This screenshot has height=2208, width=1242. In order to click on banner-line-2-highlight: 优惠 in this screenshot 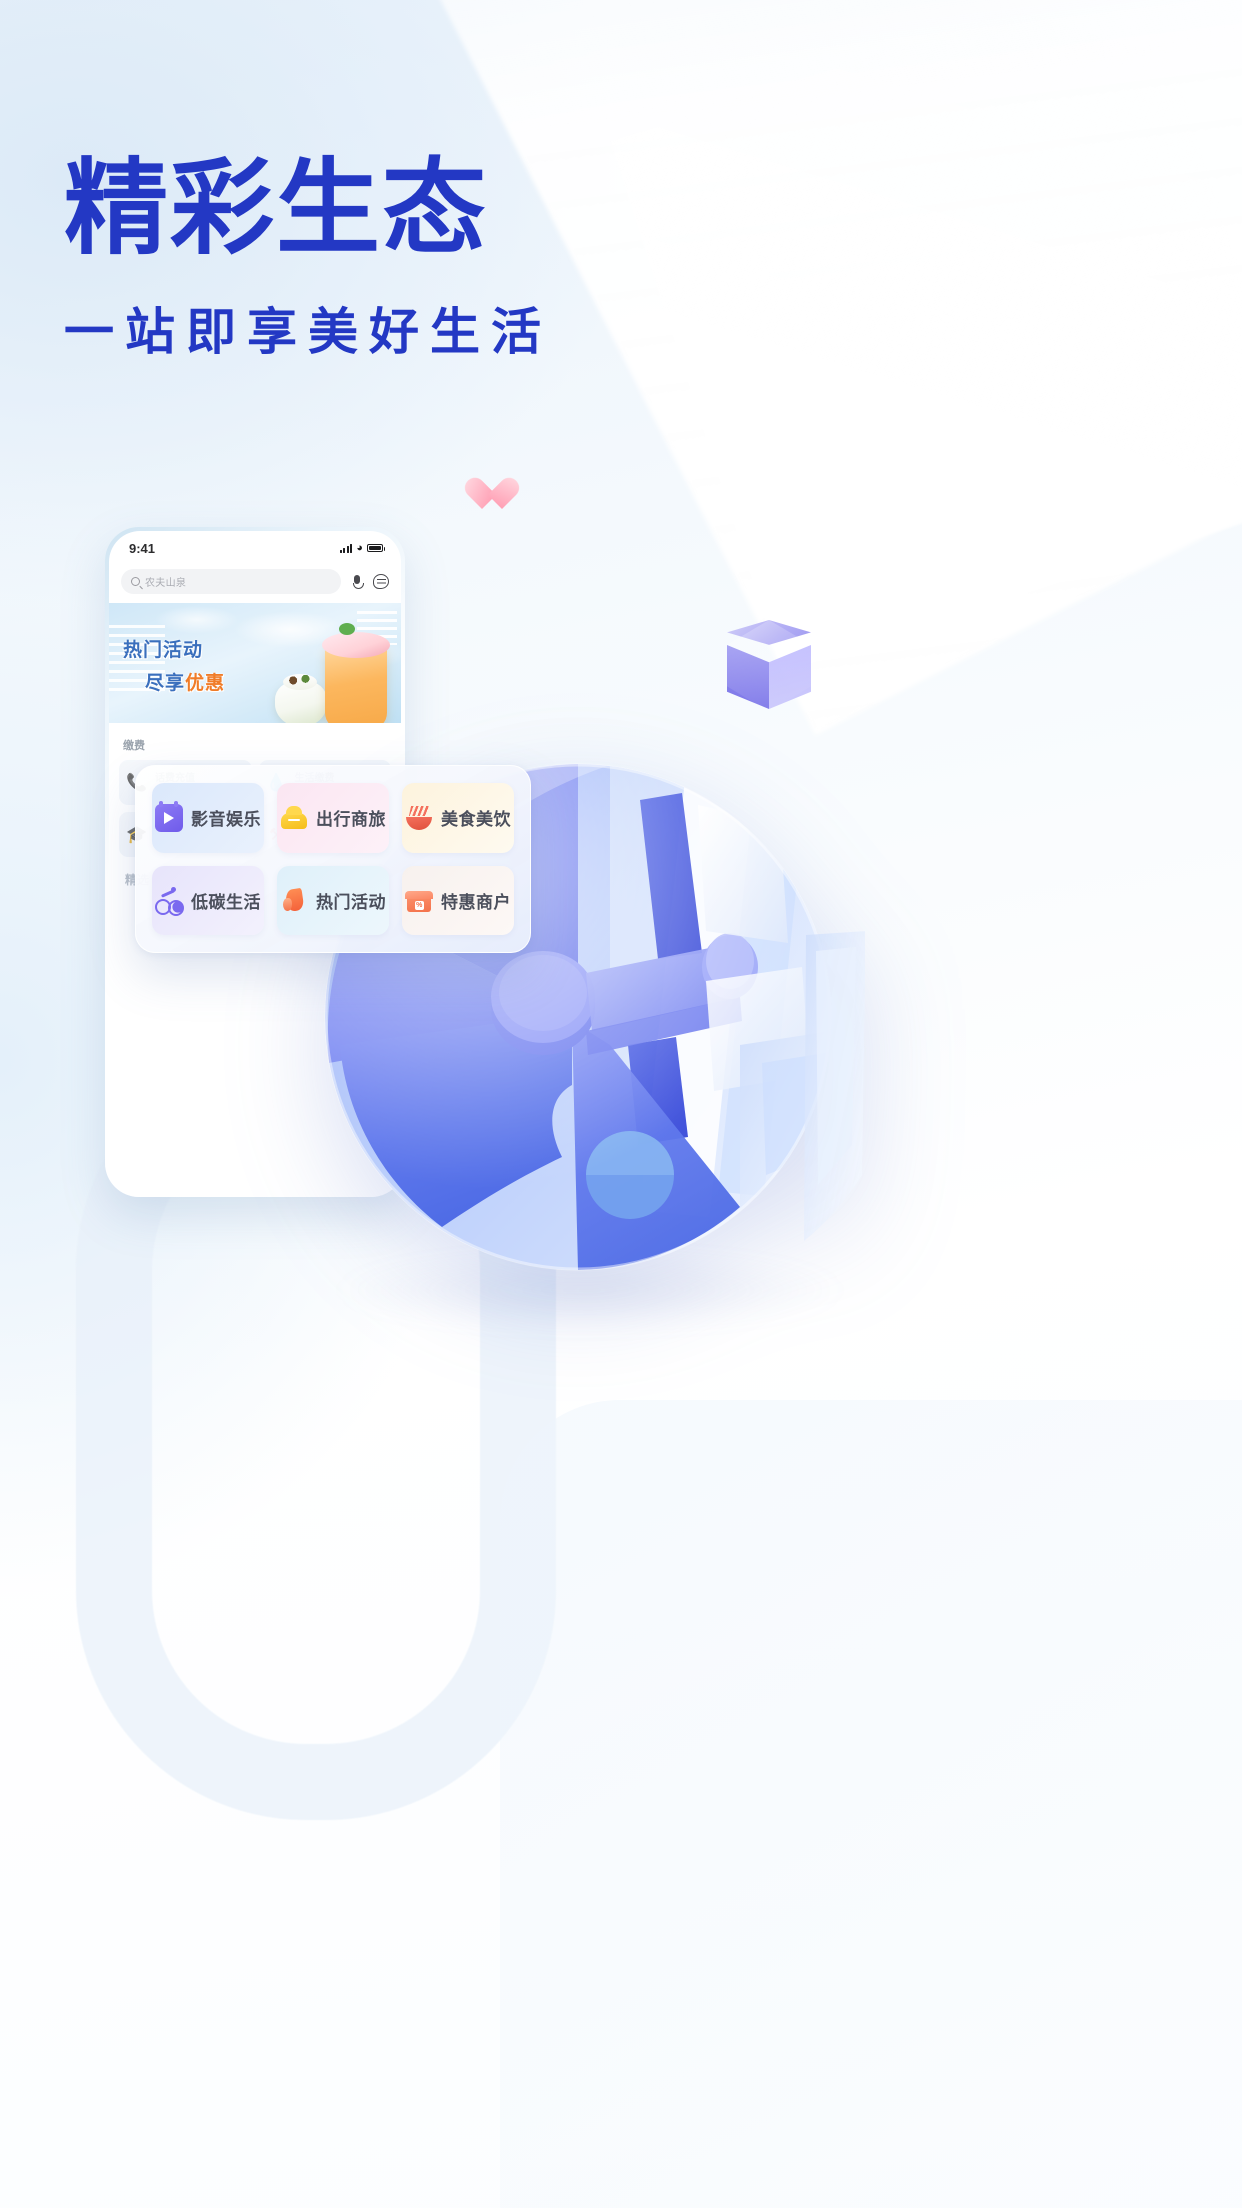, I will do `click(205, 683)`.